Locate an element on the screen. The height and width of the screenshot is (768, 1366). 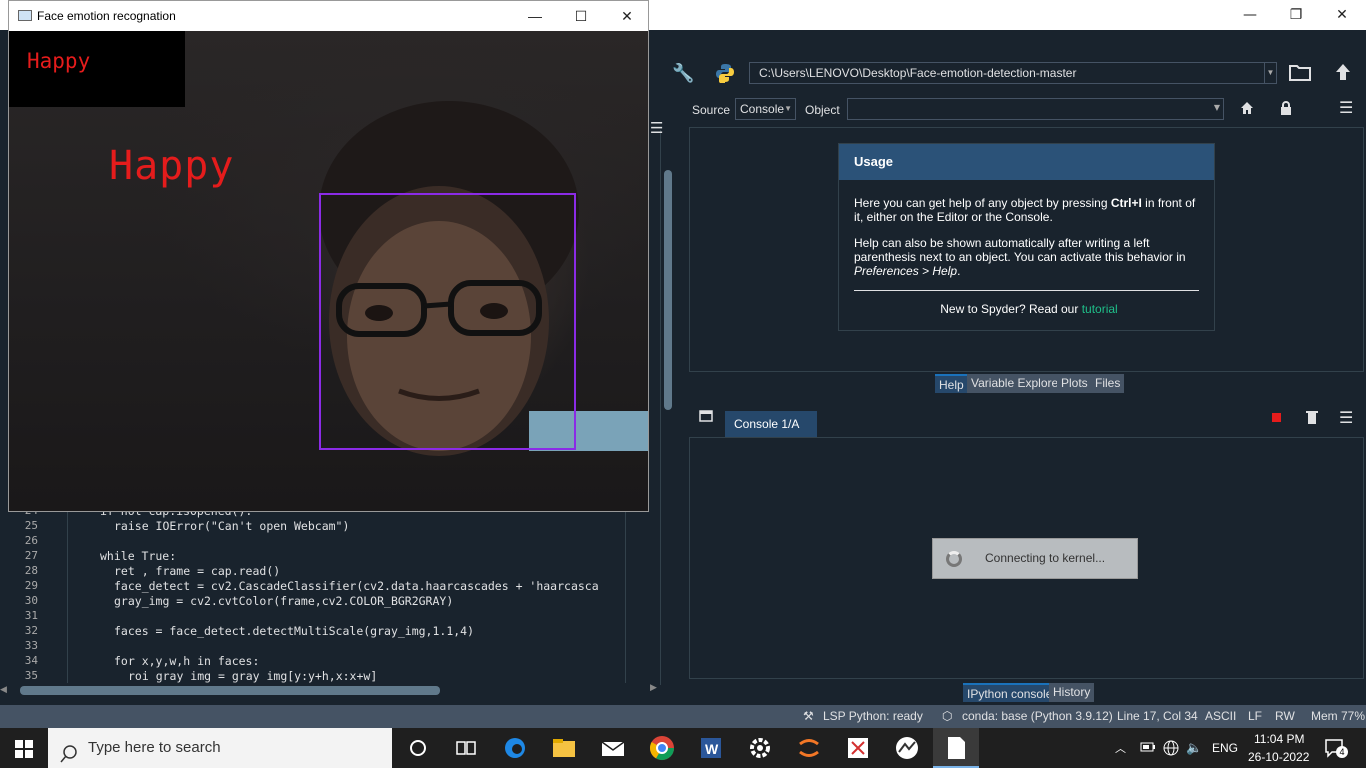
search-icon is located at coordinates (69, 751).